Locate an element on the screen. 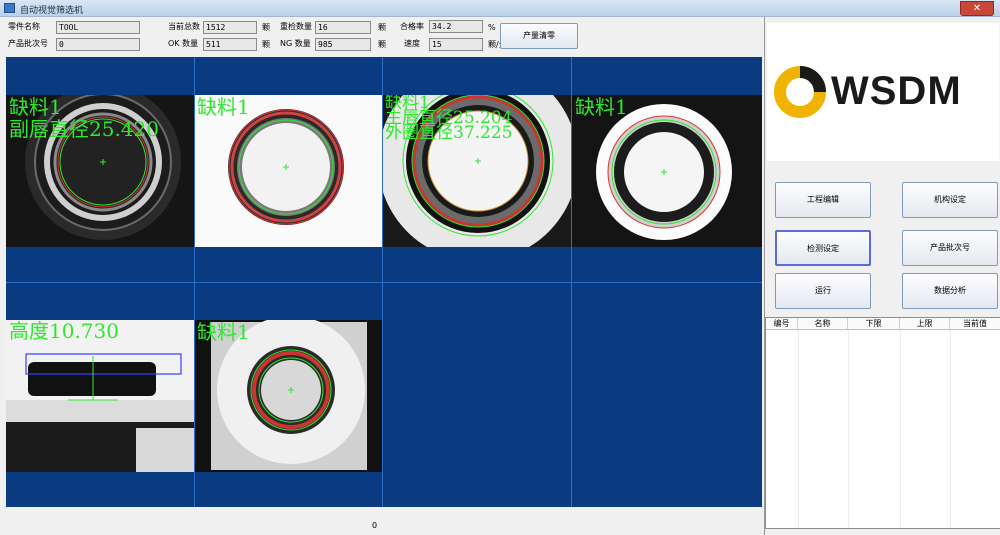  pass-rate-unit: % is located at coordinates (492, 27).